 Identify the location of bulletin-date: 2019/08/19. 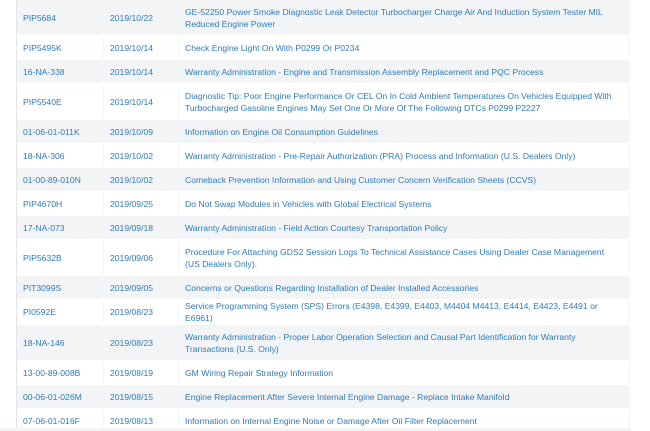
(141, 372).